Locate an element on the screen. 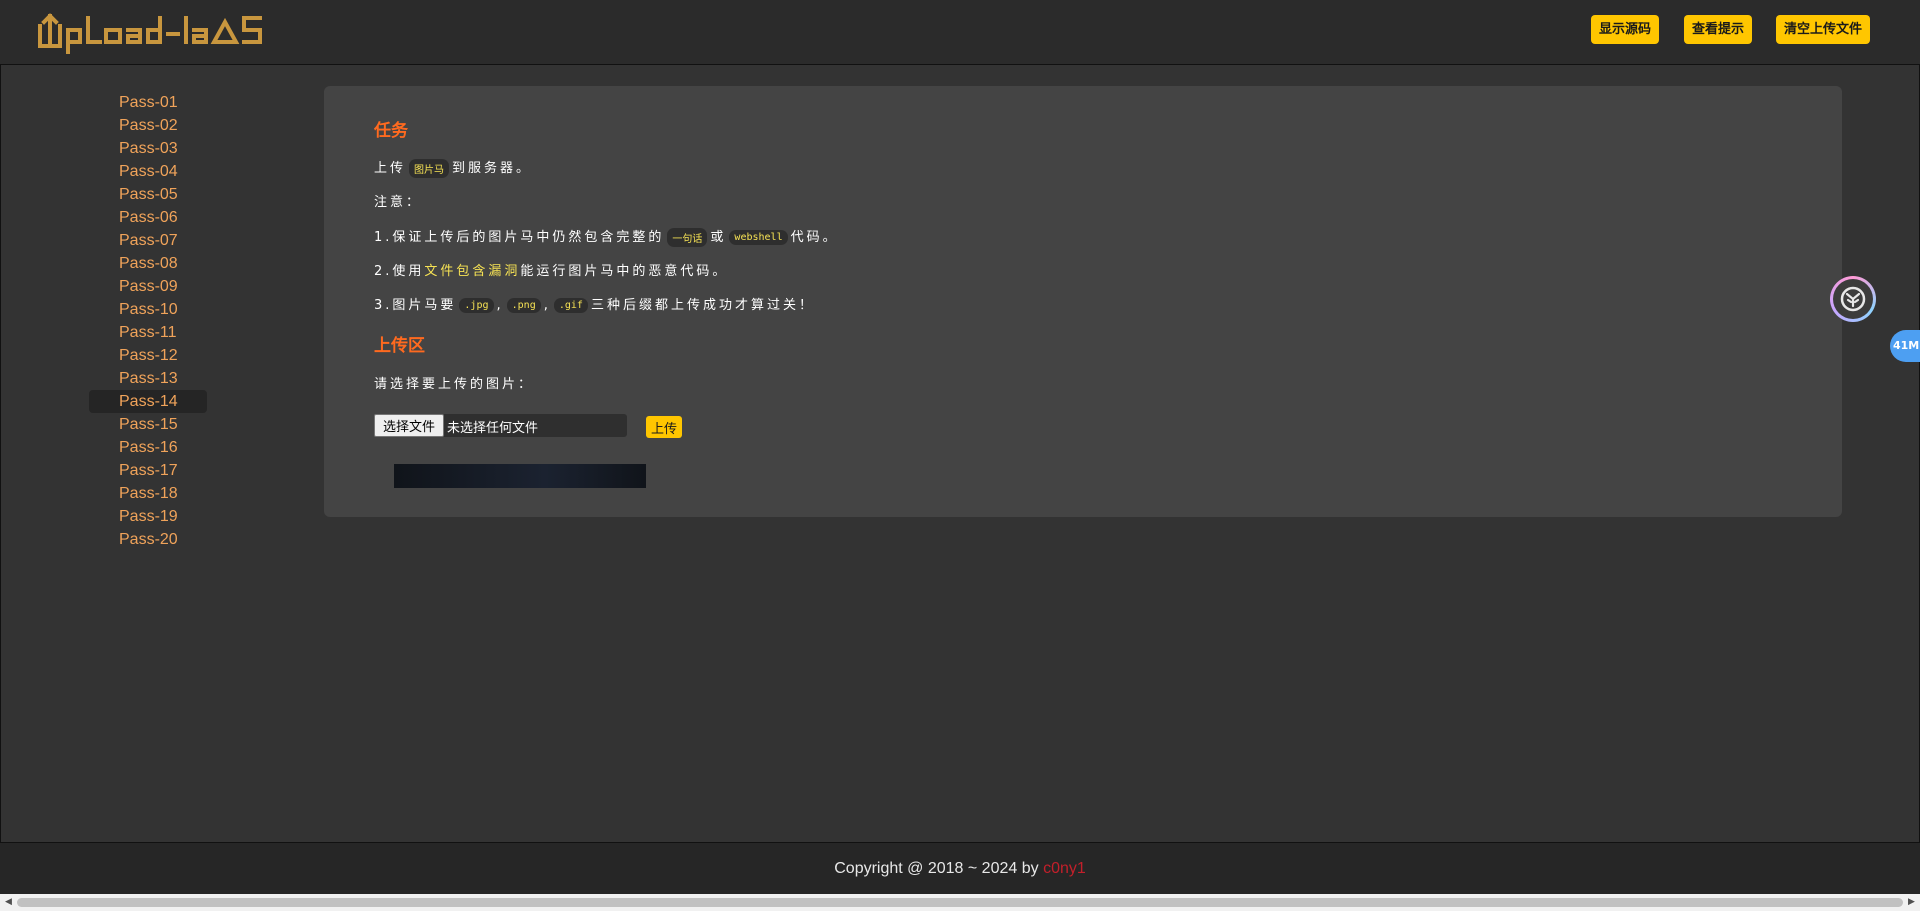 The width and height of the screenshot is (1920, 911). file-status-text: 未选择任何文件 is located at coordinates (493, 428).